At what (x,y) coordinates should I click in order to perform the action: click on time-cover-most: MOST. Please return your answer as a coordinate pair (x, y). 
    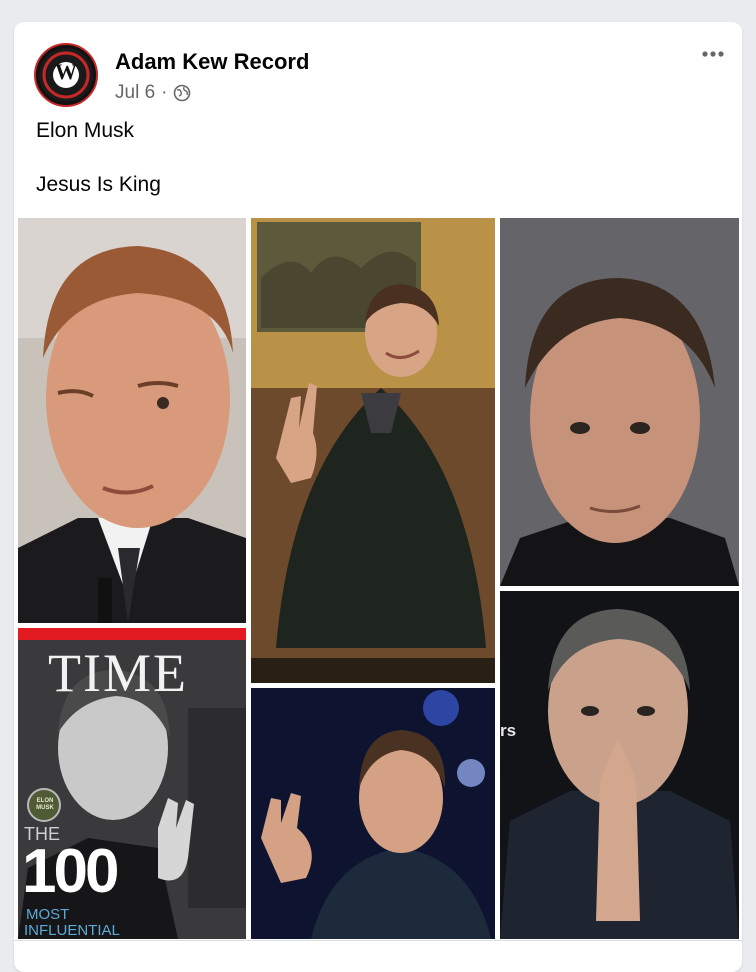
    Looking at the image, I should click on (48, 914).